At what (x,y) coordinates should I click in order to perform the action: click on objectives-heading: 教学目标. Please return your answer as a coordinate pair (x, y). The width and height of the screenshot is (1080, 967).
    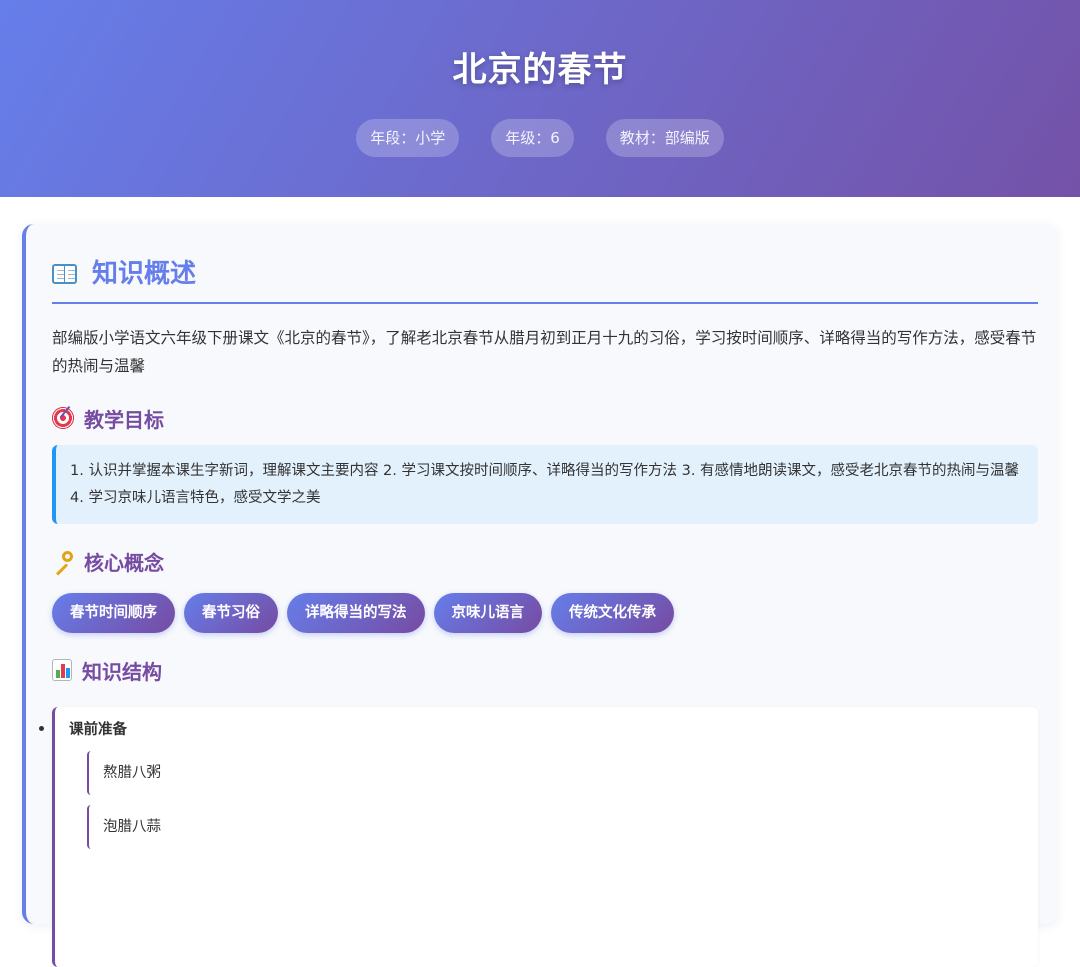
    Looking at the image, I should click on (108, 418).